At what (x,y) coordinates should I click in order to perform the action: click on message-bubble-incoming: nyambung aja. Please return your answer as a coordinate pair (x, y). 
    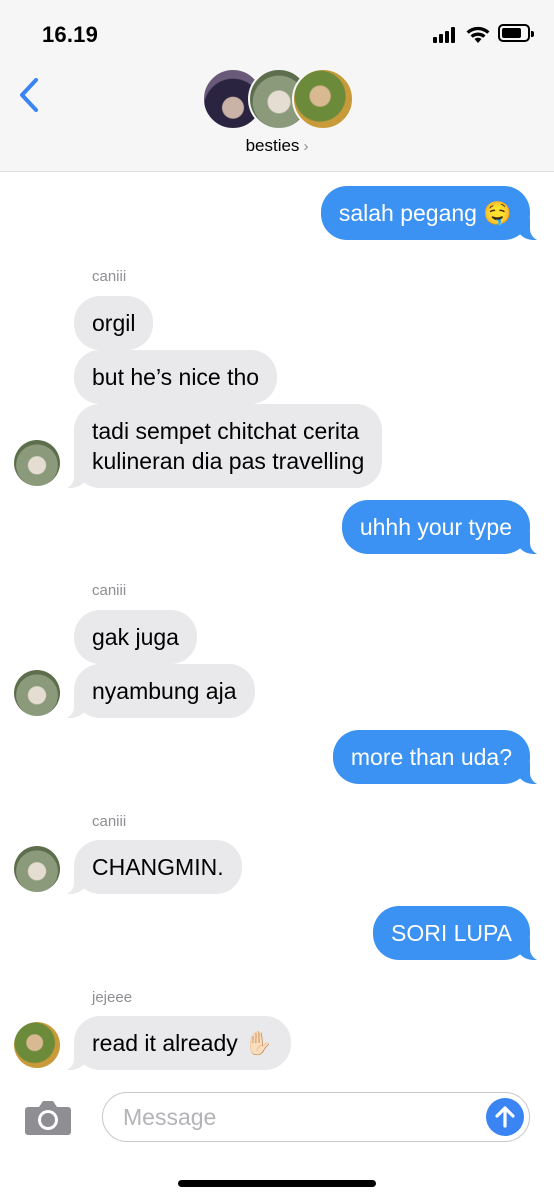
    Looking at the image, I should click on (157, 691).